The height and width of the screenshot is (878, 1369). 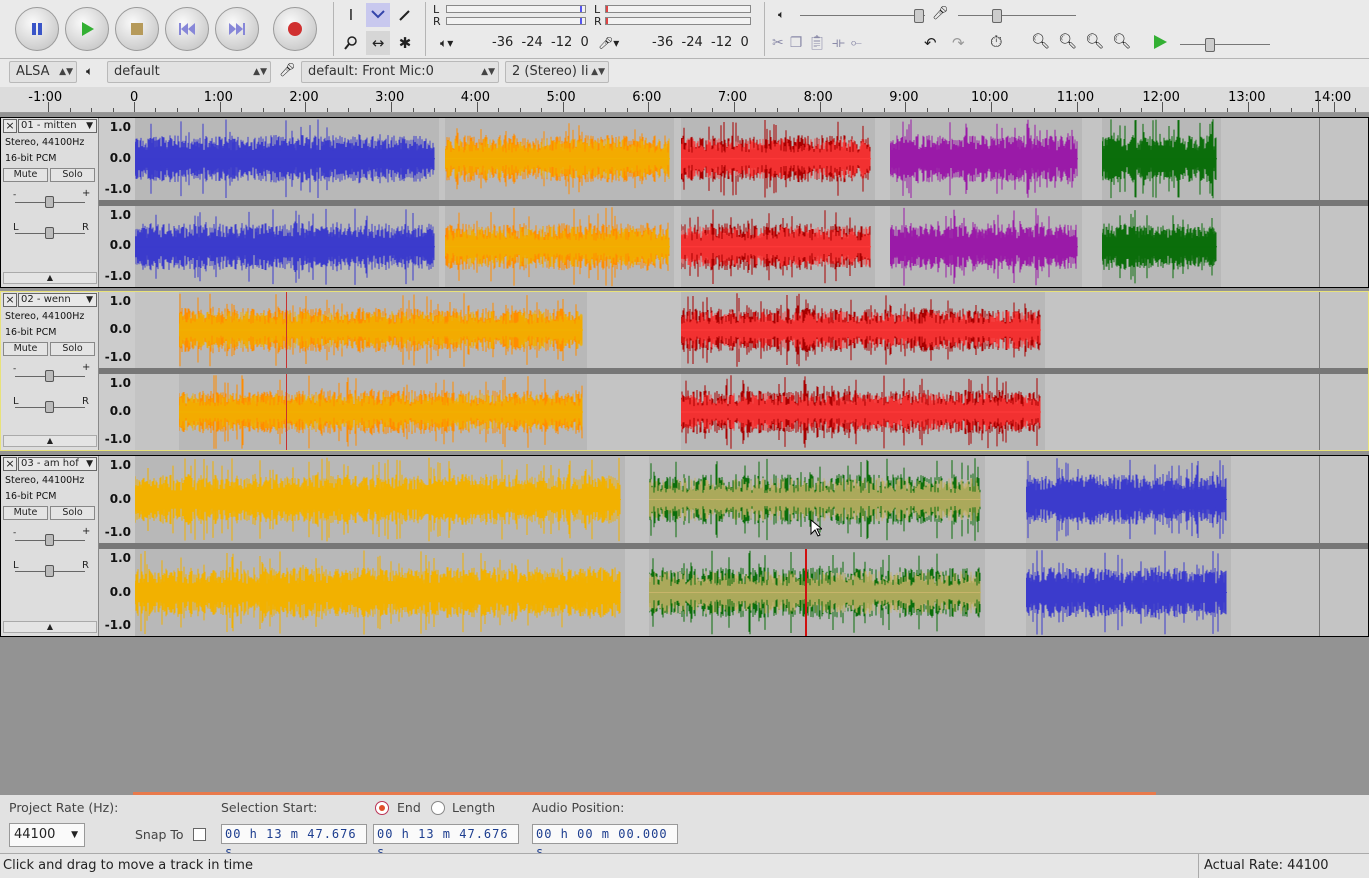 I want to click on audio-host-select: ALSA ▲▼, so click(x=43, y=72).